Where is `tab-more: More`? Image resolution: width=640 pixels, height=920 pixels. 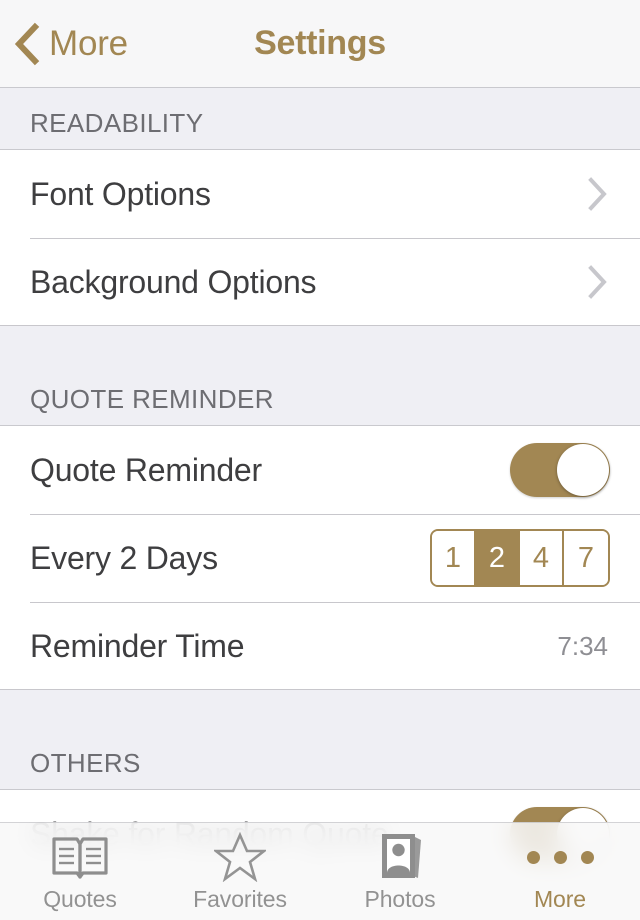 tab-more: More is located at coordinates (560, 871).